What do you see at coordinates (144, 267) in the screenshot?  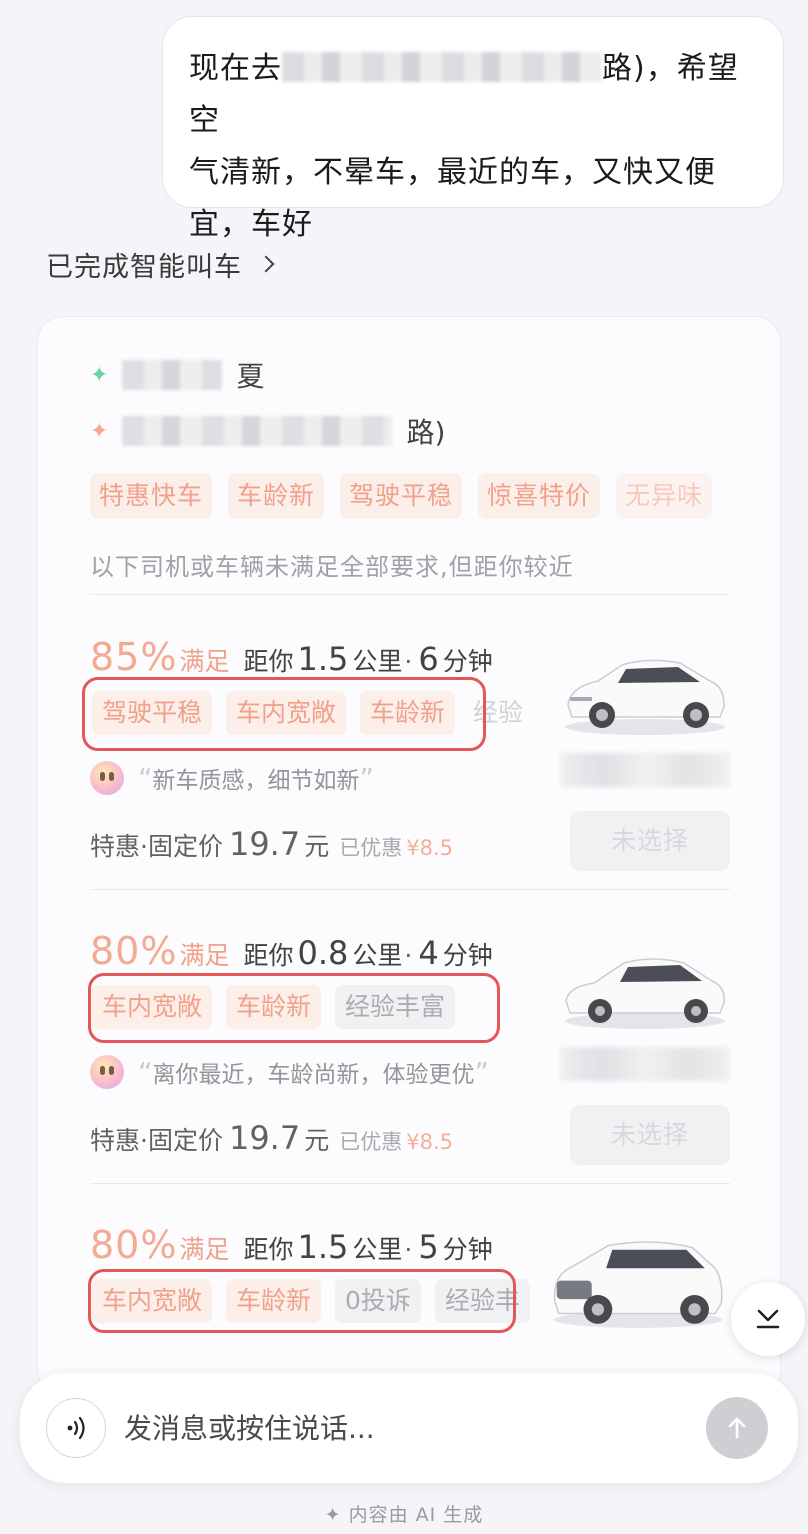 I see `ride-status-label: 已完成智能叫车` at bounding box center [144, 267].